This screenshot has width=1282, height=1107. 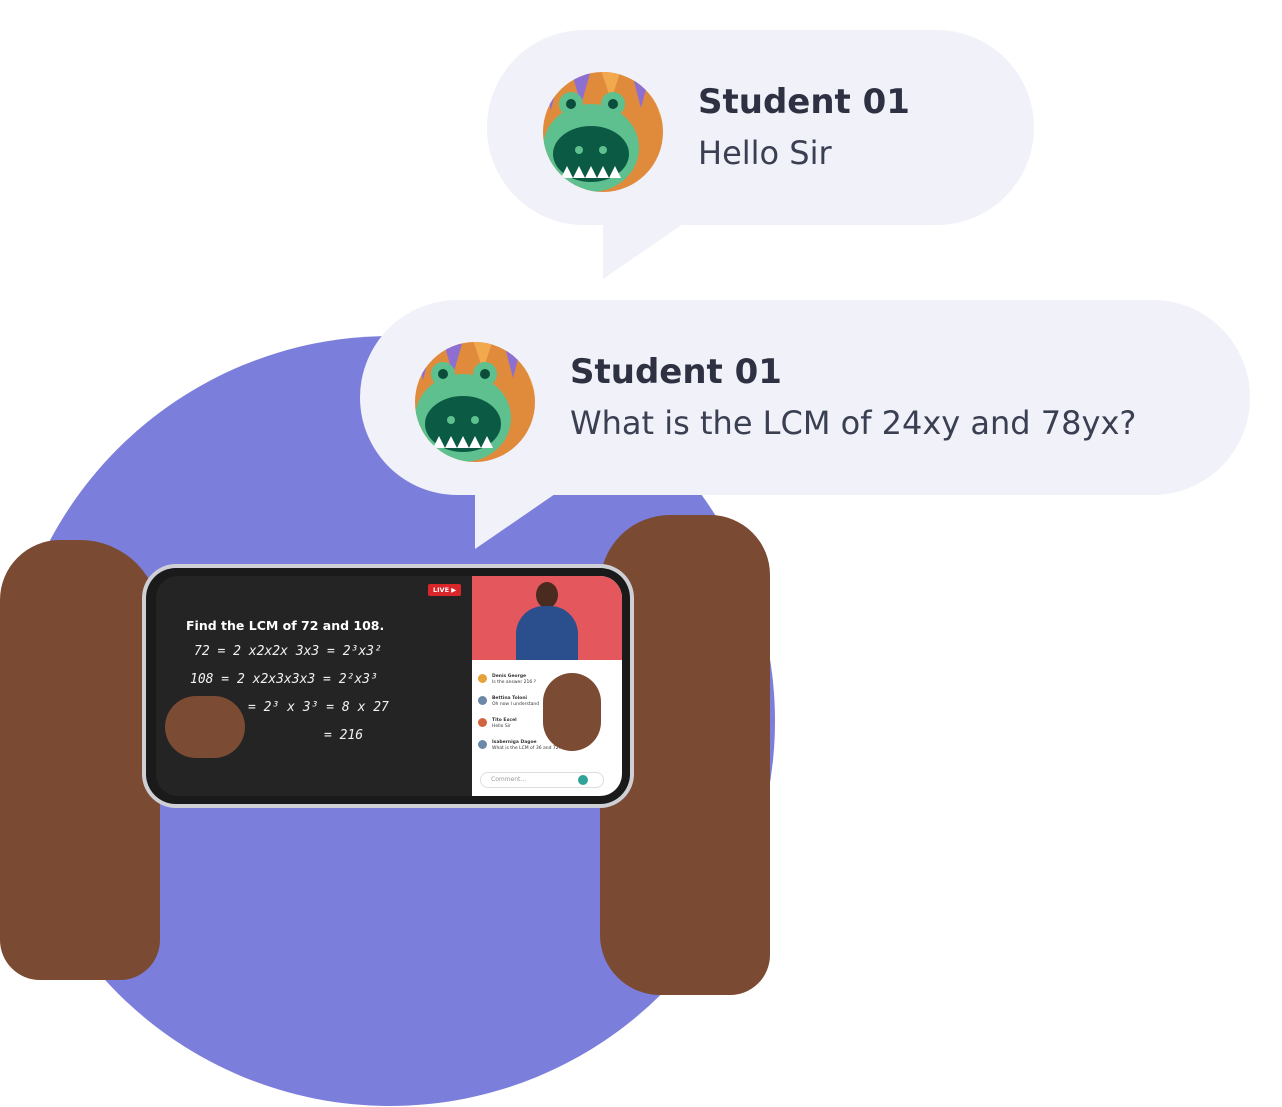 What do you see at coordinates (344, 735) in the screenshot?
I see `work-line: = 216` at bounding box center [344, 735].